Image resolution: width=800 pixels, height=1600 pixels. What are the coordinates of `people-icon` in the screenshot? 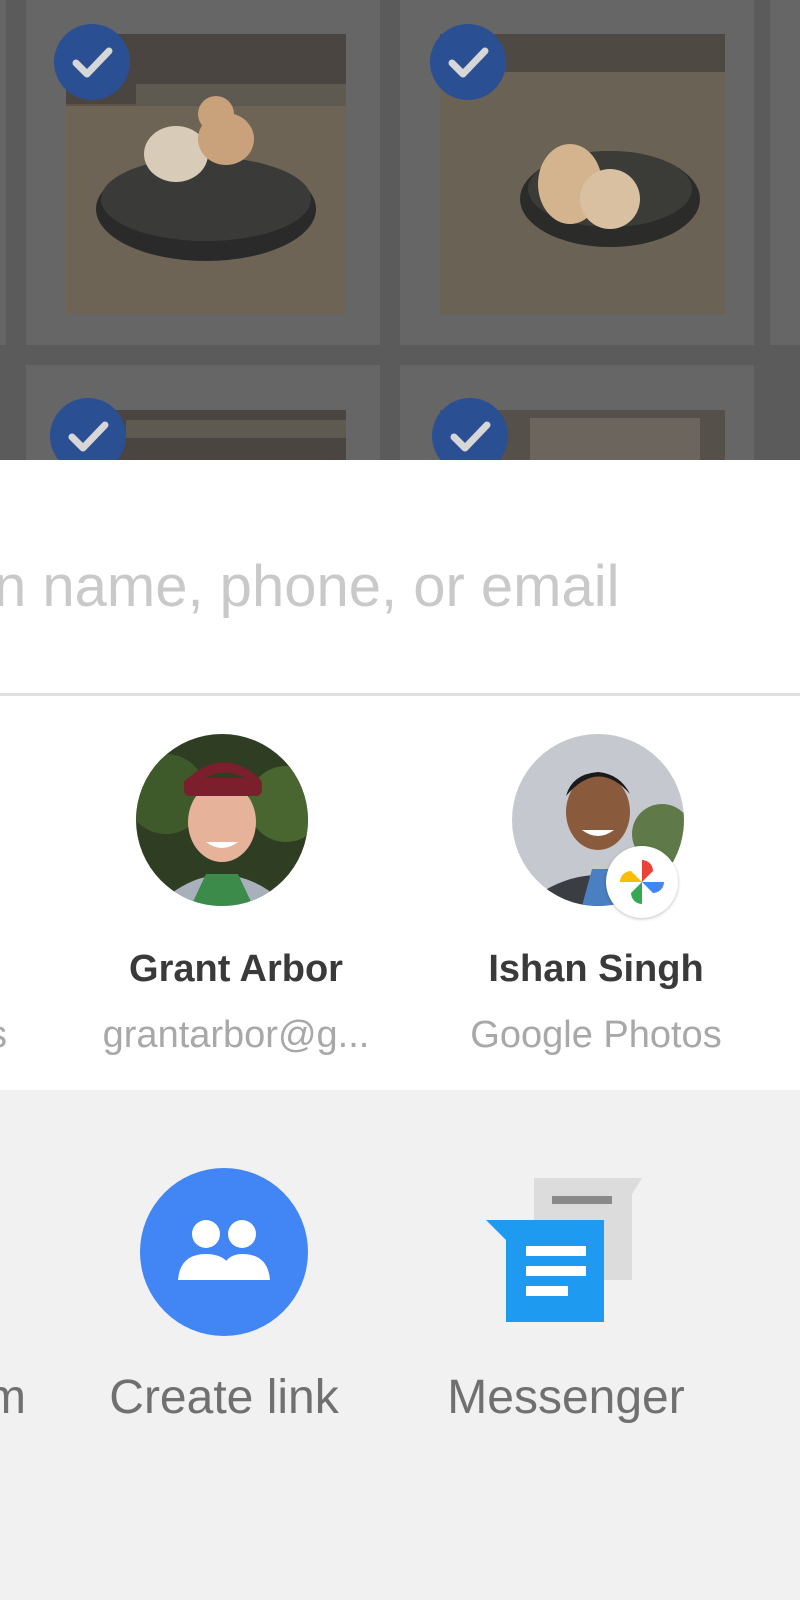 It's located at (224, 1252).